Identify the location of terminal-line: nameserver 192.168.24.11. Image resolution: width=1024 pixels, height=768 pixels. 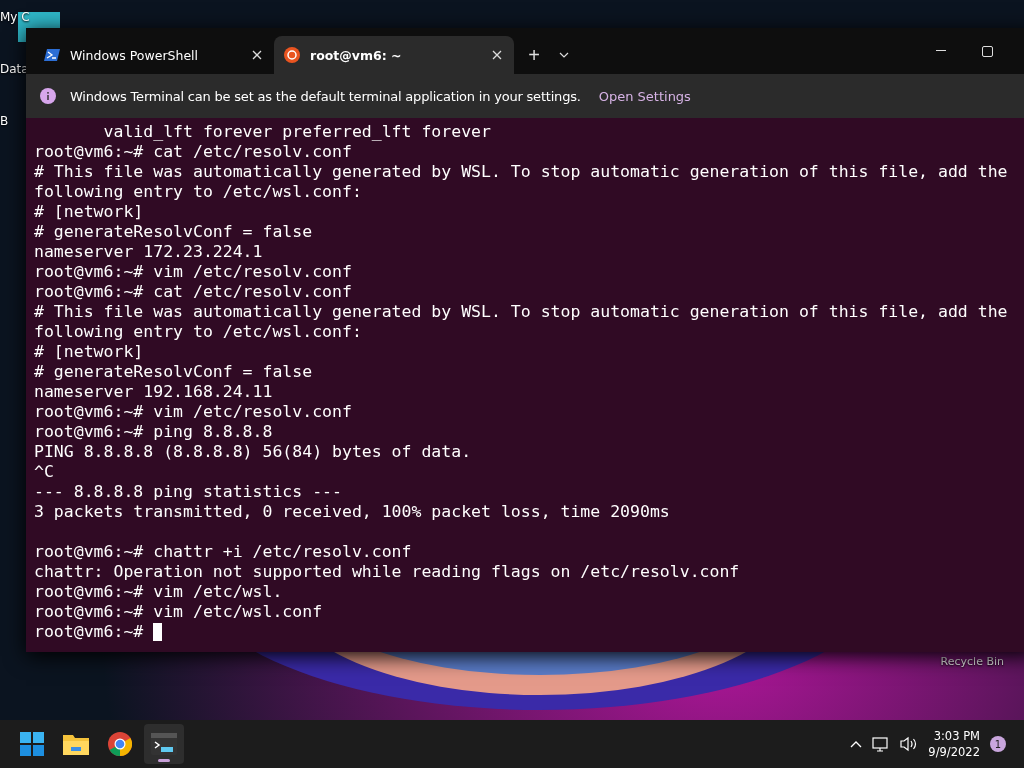
(153, 392).